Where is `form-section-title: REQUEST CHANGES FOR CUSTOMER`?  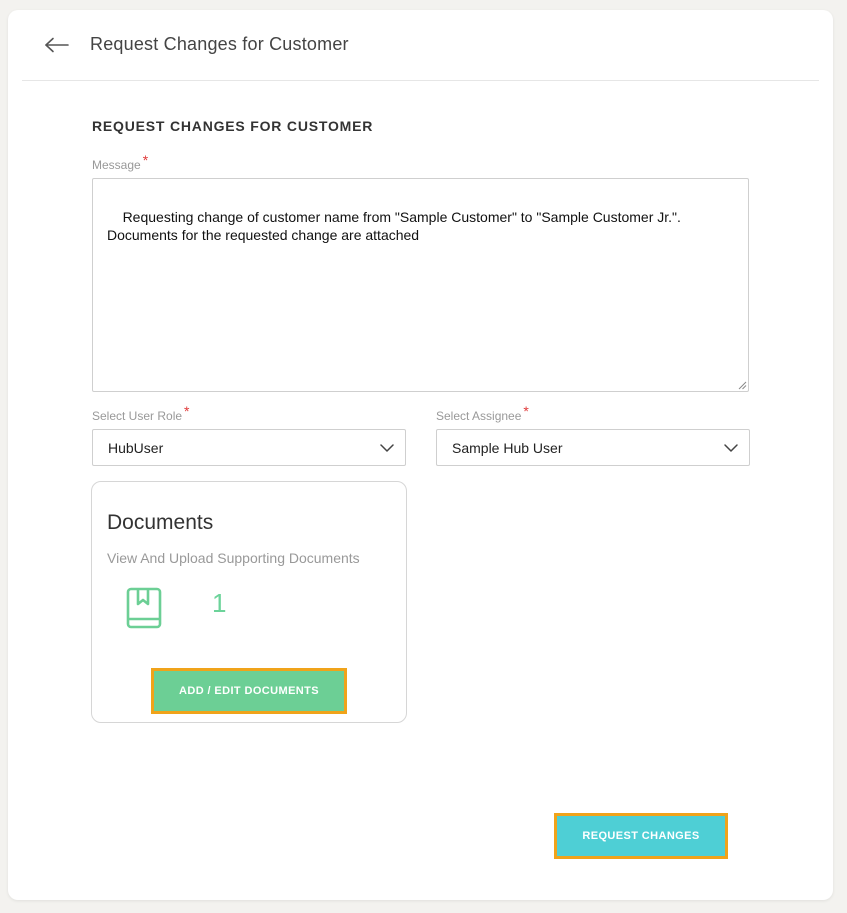 form-section-title: REQUEST CHANGES FOR CUSTOMER is located at coordinates (233, 126).